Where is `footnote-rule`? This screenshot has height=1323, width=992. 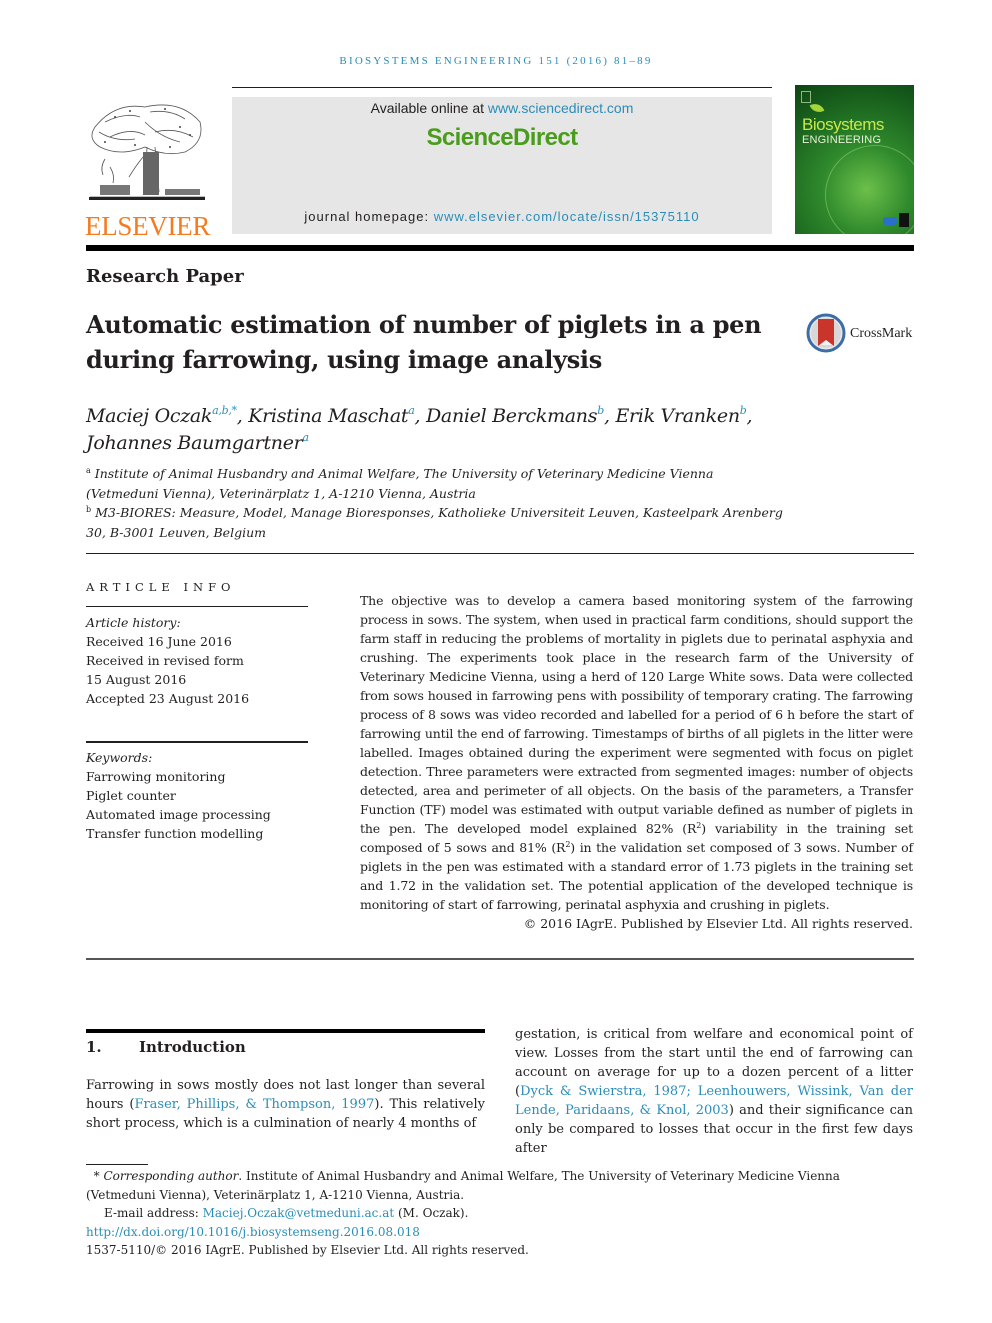
footnote-rule is located at coordinates (117, 1164).